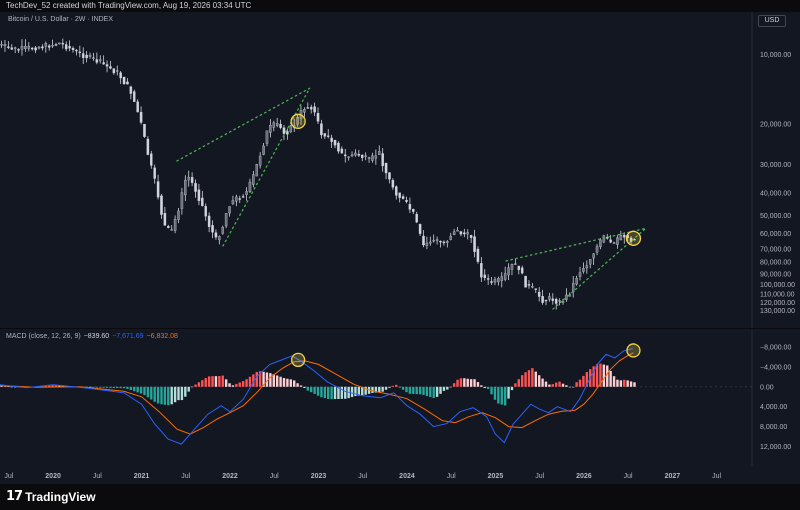 This screenshot has height=510, width=800. Describe the element at coordinates (633, 238) in the screenshot. I see `highlight-circle` at that location.